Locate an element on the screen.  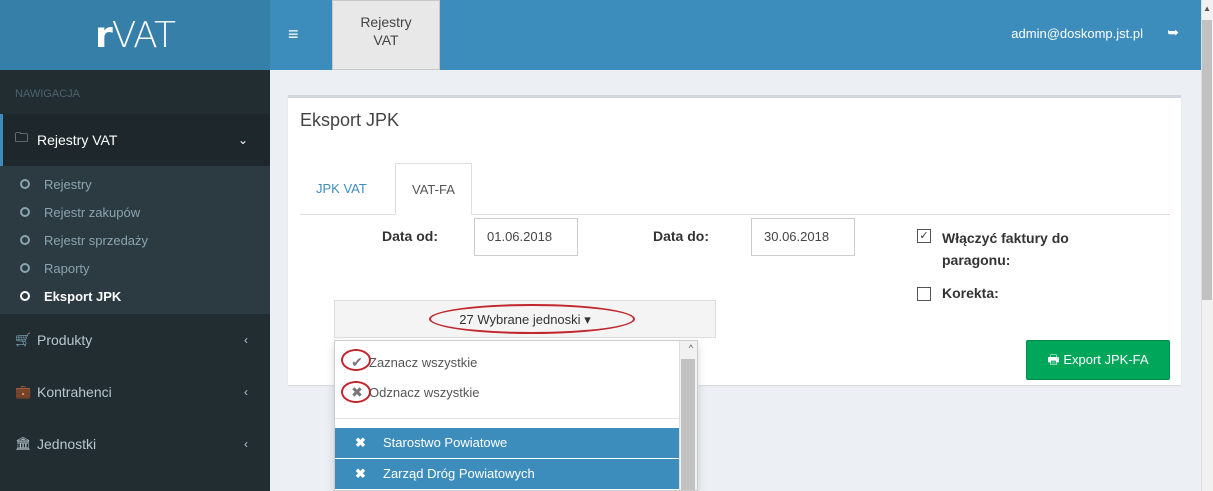
tab-label-line1: Rejestry is located at coordinates (386, 22).